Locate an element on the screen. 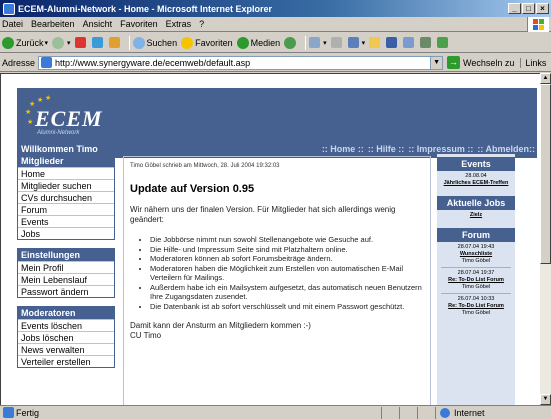 This screenshot has height=419, width=551. address-label: Adresse is located at coordinates (19, 62).